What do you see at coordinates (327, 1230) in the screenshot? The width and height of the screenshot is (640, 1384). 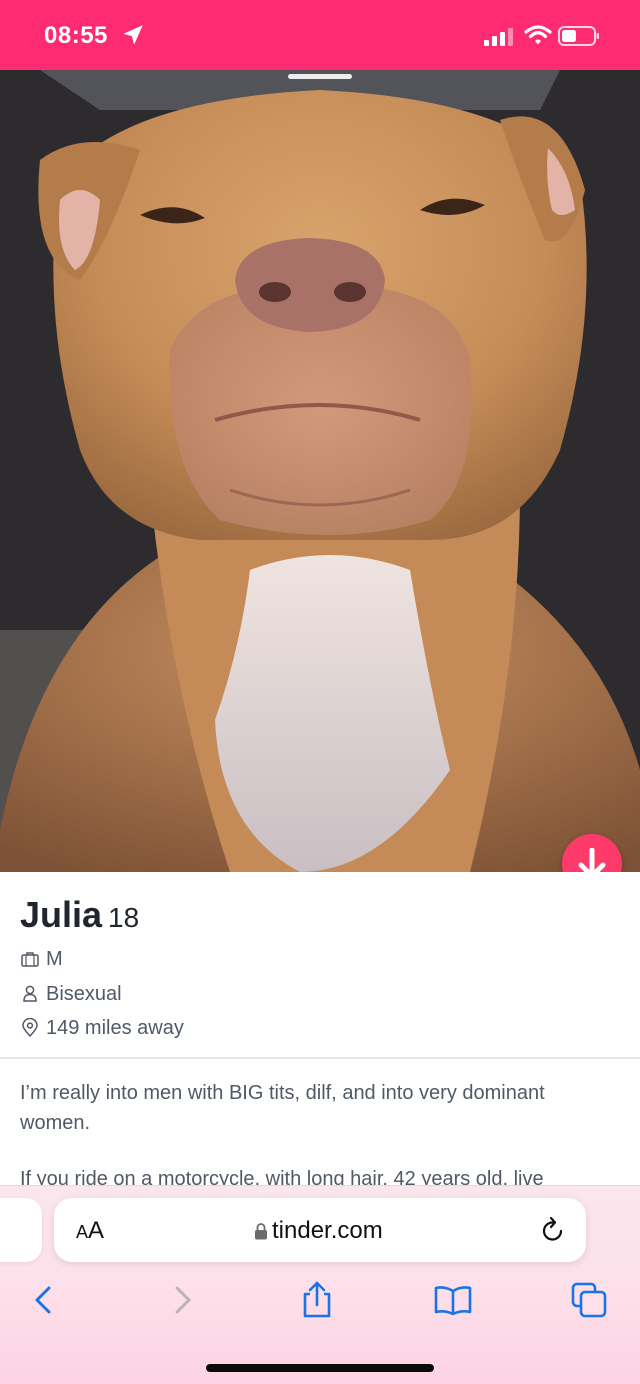 I see `url-text: tinder.com` at bounding box center [327, 1230].